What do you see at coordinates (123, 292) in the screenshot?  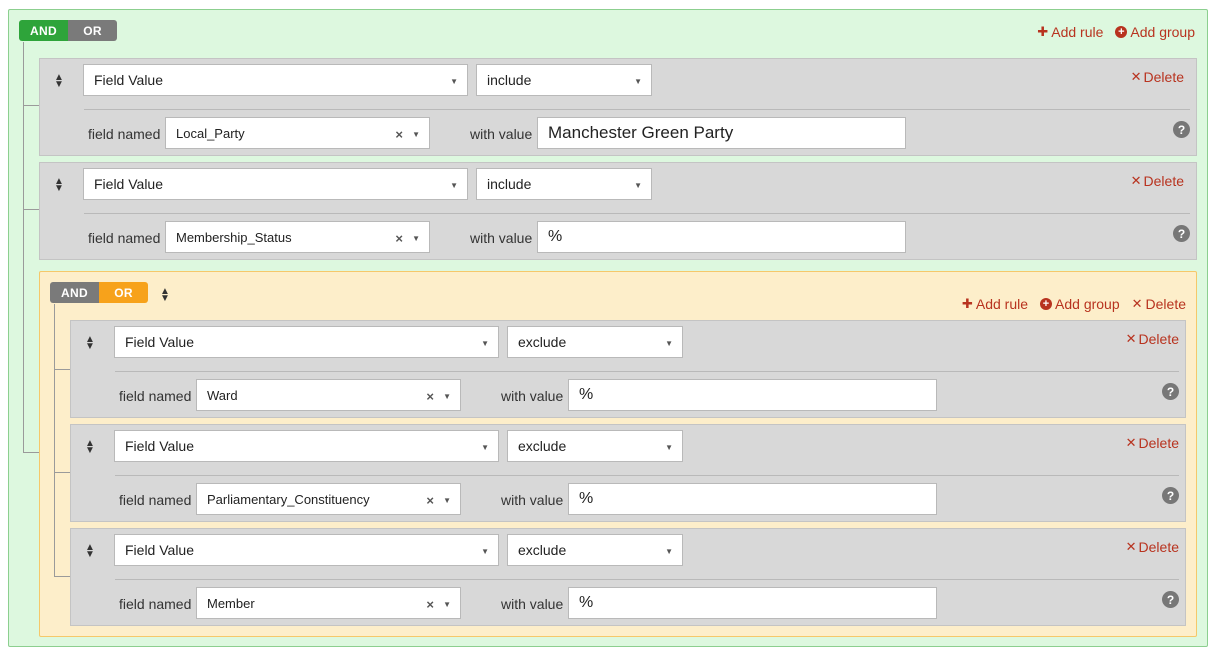 I see `inner-or-button: OR` at bounding box center [123, 292].